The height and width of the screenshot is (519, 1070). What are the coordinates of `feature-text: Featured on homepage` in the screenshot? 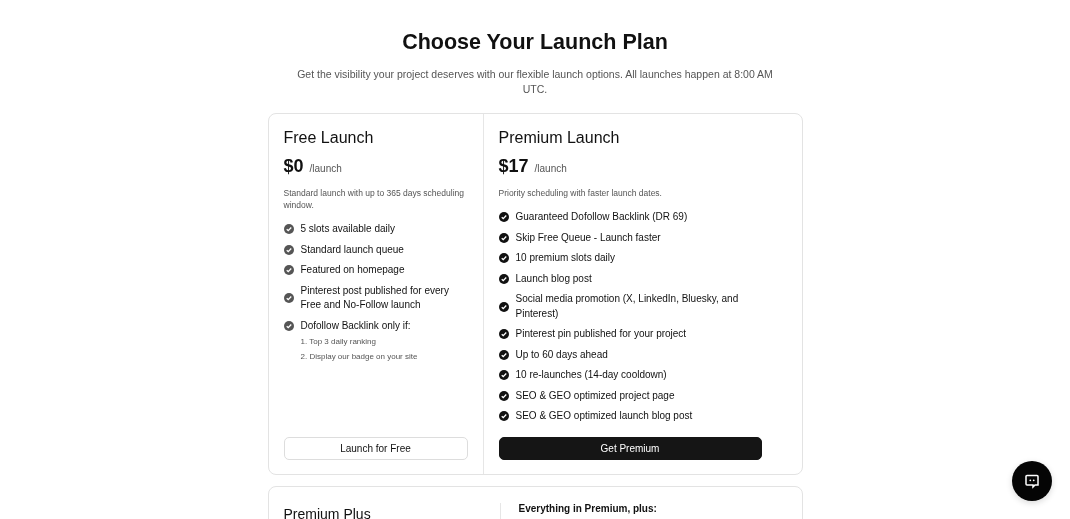 It's located at (352, 270).